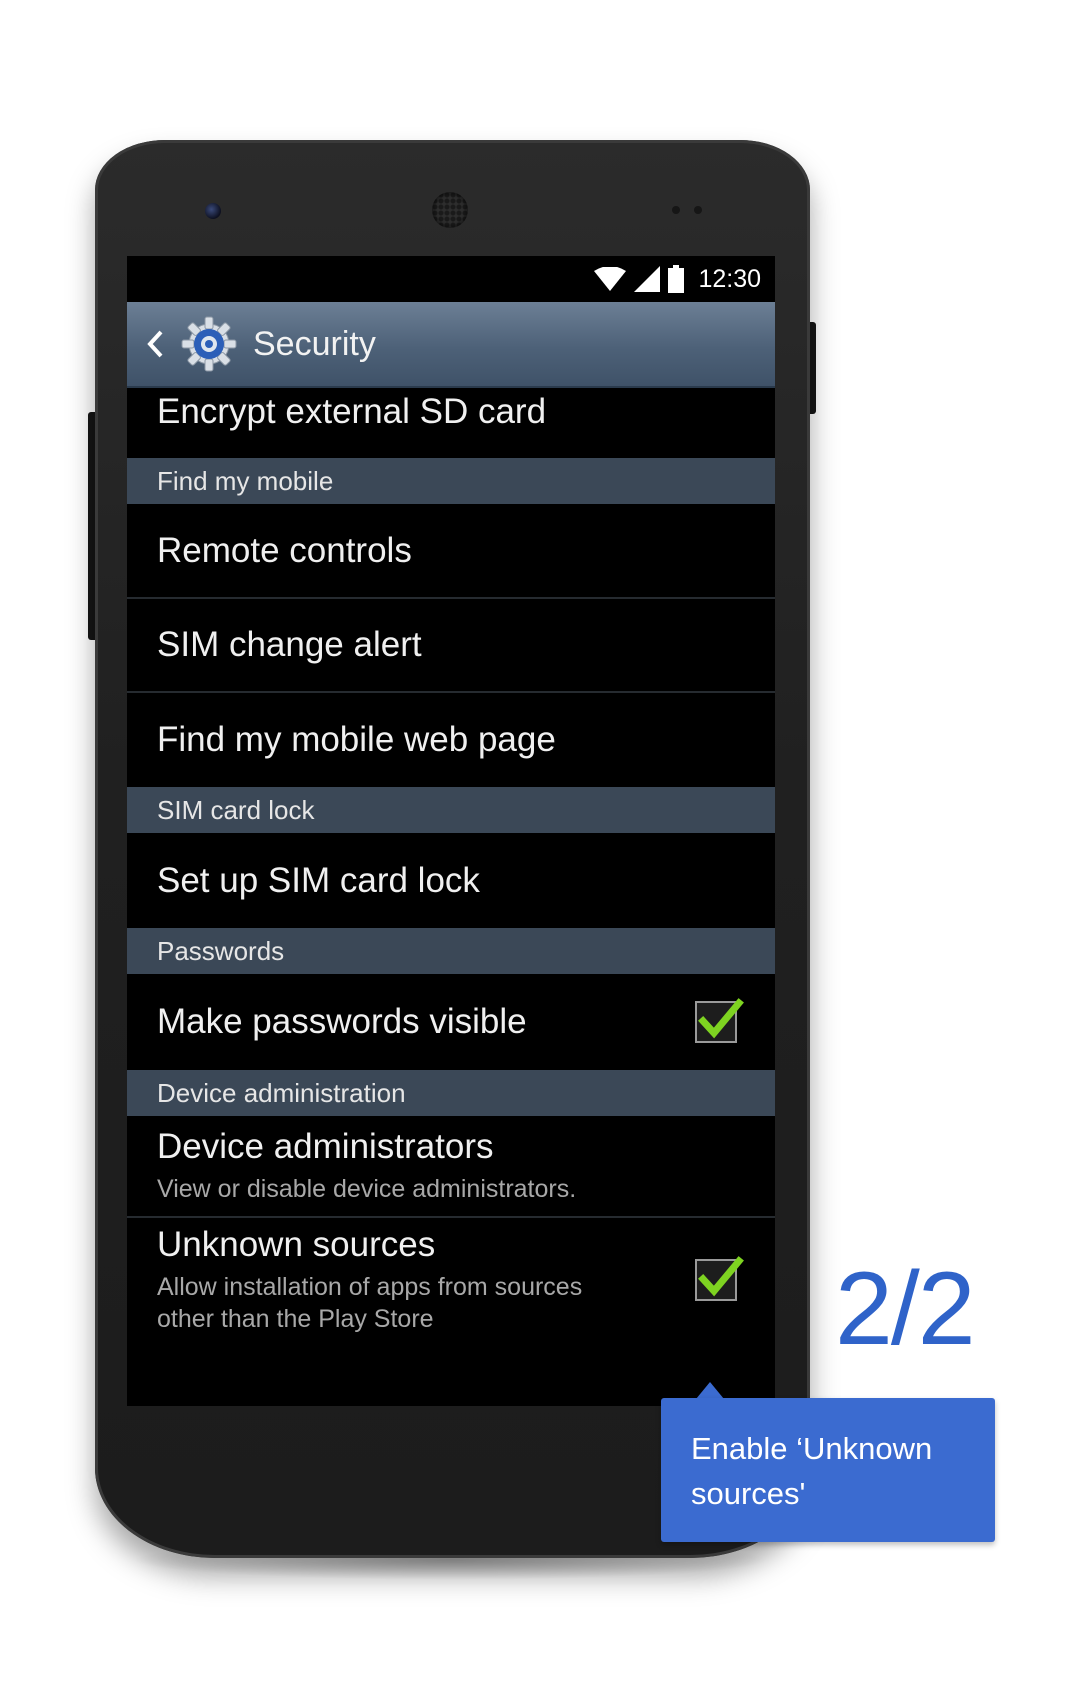  I want to click on unknown-sources-checkbox, so click(719, 1278).